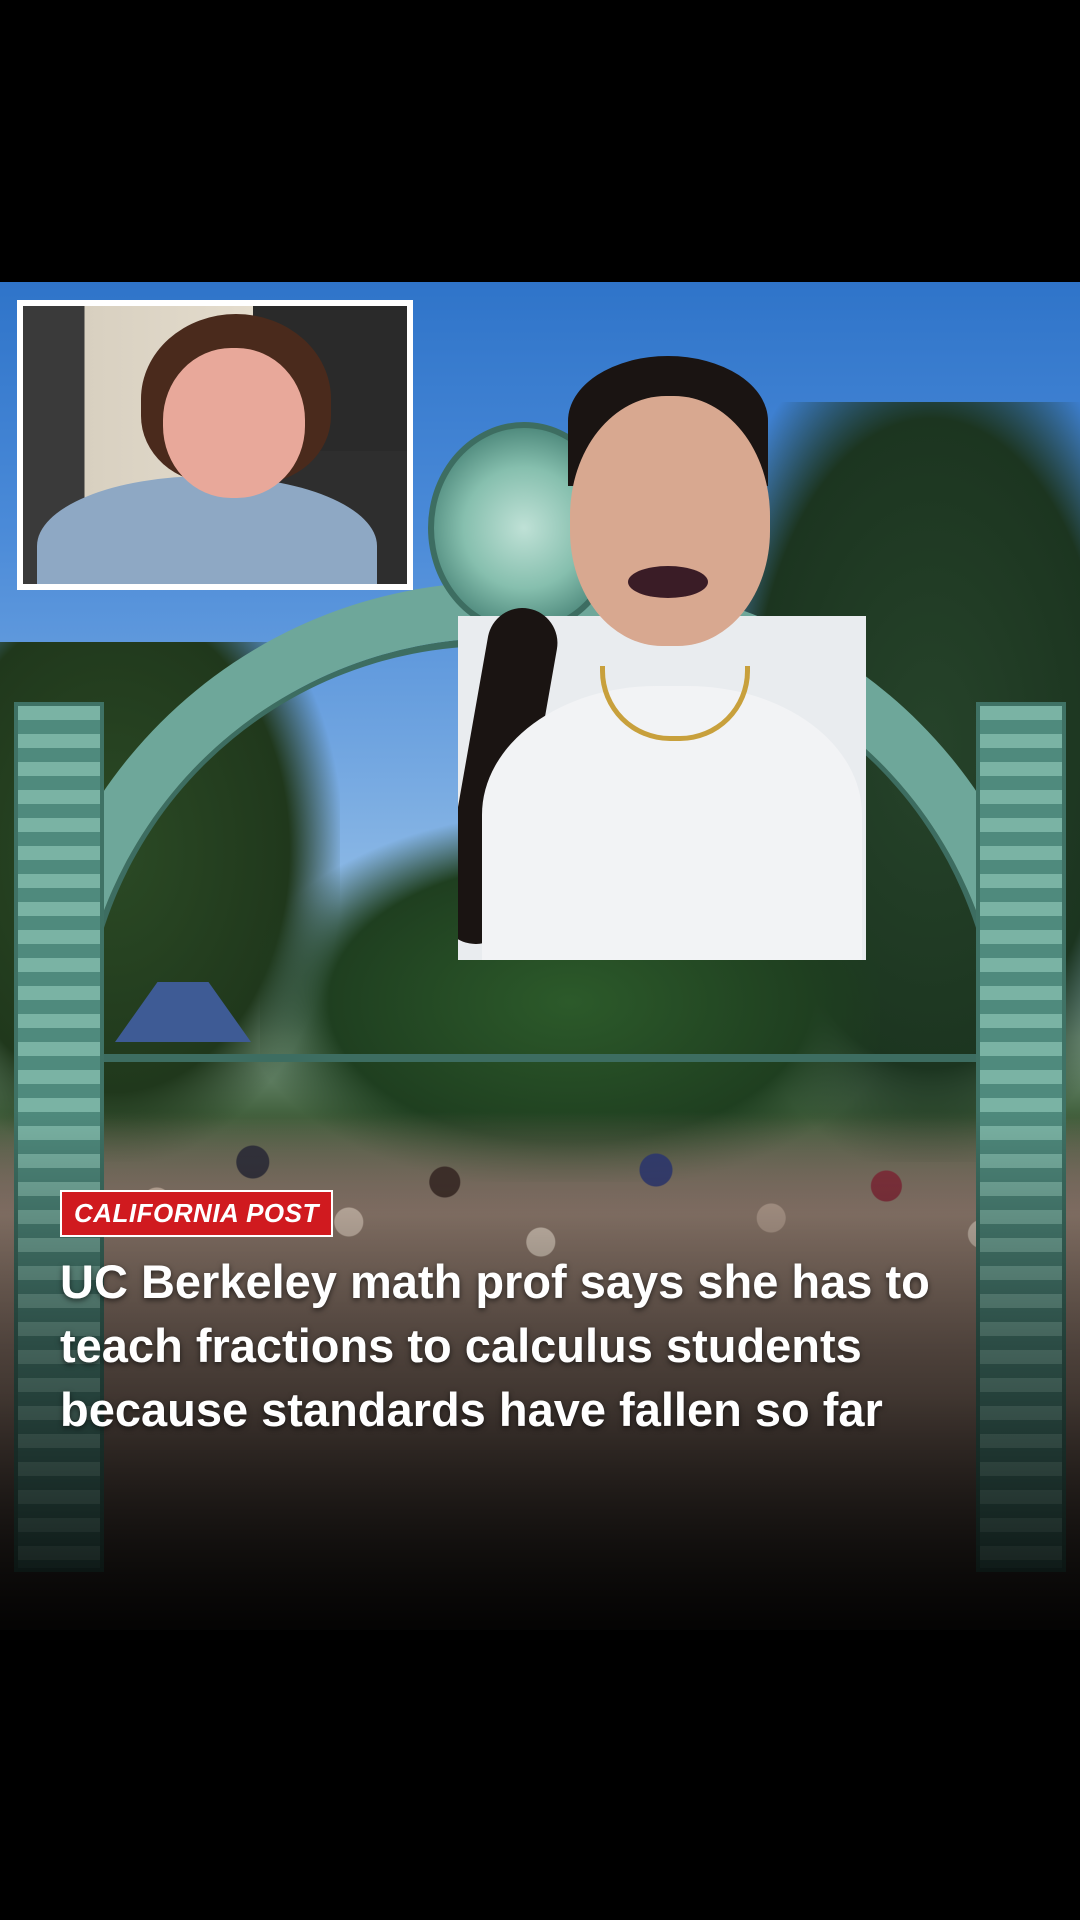 The height and width of the screenshot is (1920, 1080). Describe the element at coordinates (234, 423) in the screenshot. I see `inset-person-face` at that location.